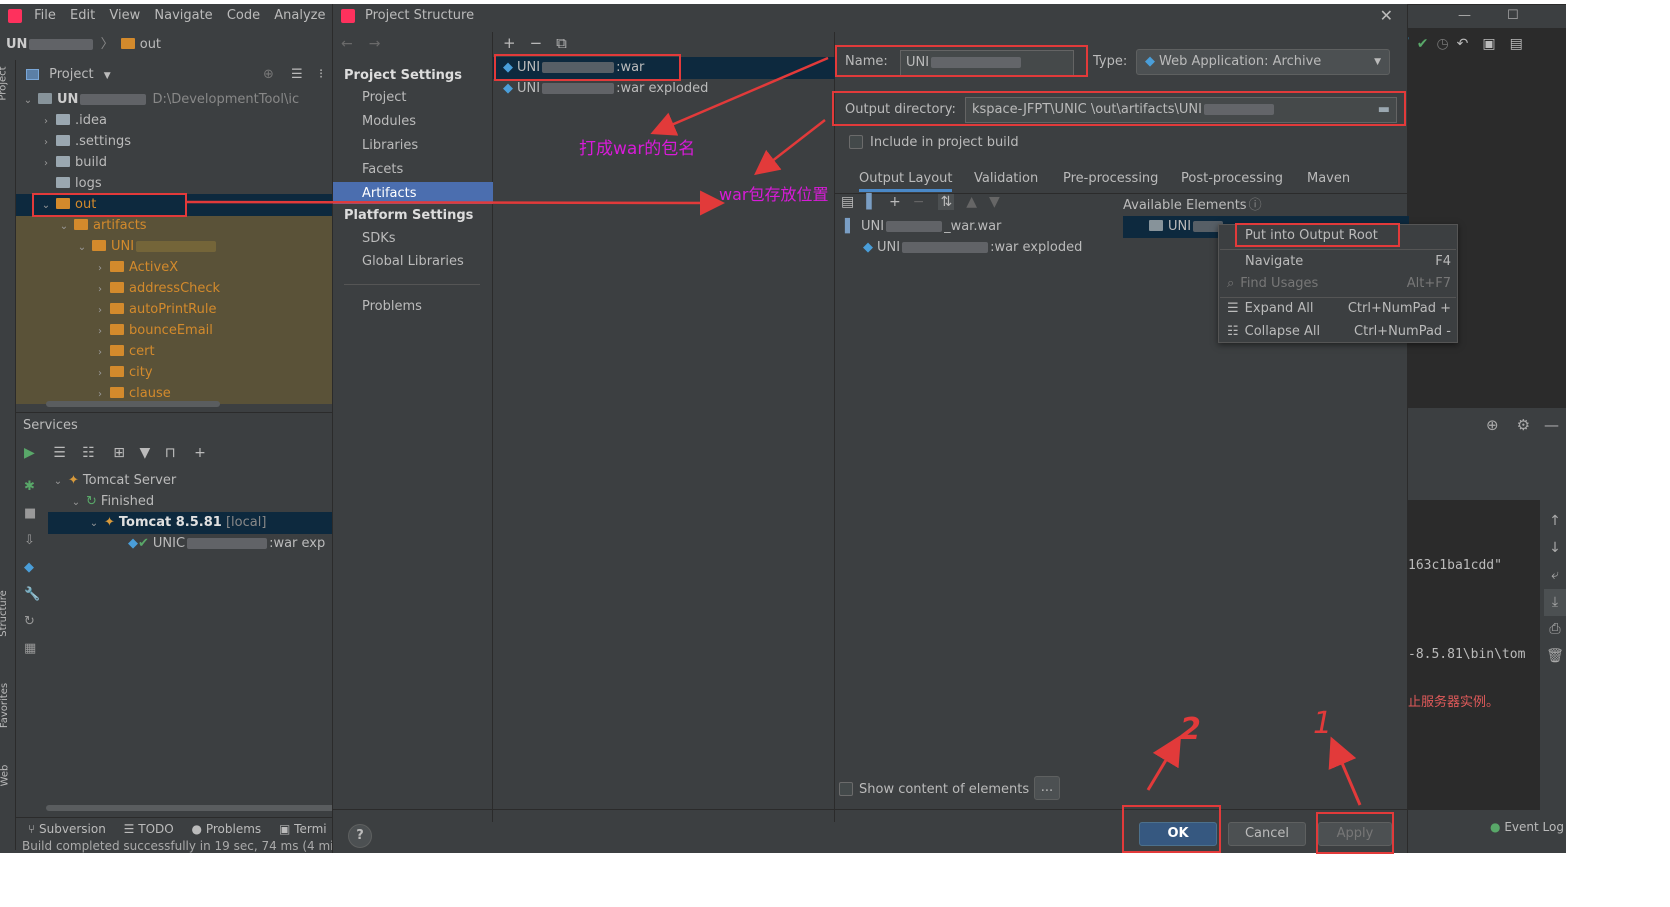  What do you see at coordinates (1178, 834) in the screenshot?
I see `ok-button: OK` at bounding box center [1178, 834].